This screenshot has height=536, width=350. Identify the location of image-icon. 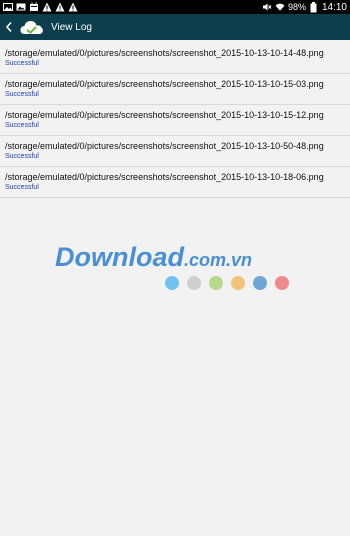
(21, 7).